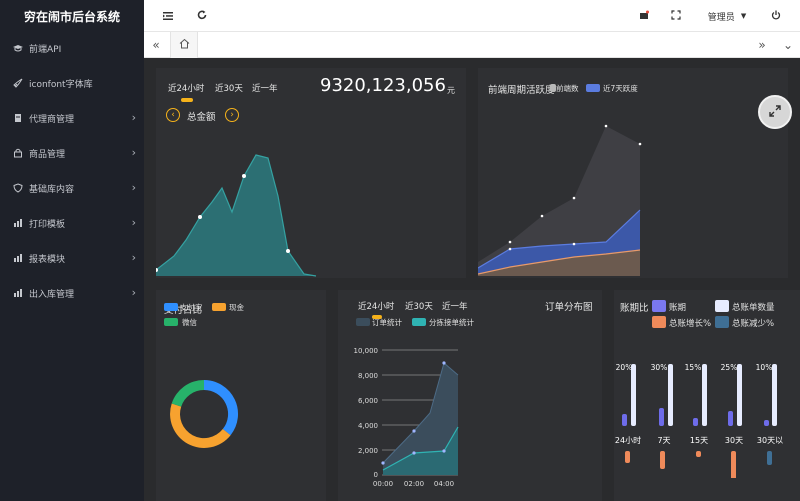 This screenshot has height=501, width=800. Describe the element at coordinates (221, 408) in the screenshot. I see `slice-alipay` at that location.